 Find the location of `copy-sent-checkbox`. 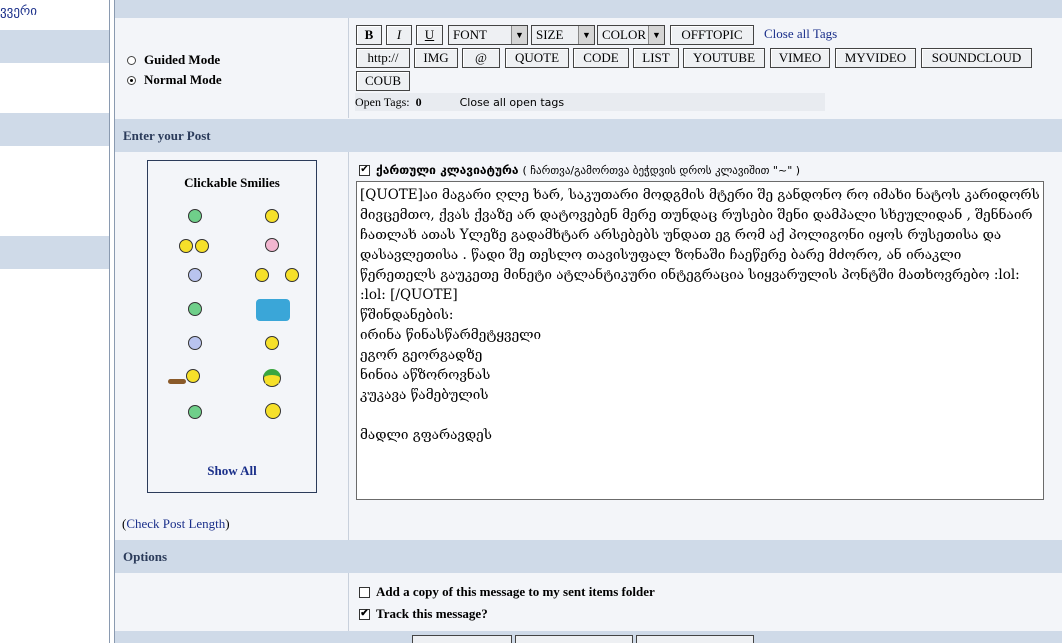

copy-sent-checkbox is located at coordinates (364, 592).